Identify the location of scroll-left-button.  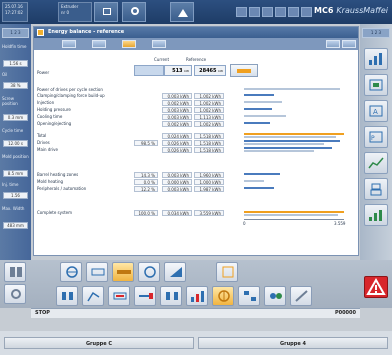
(333, 44).